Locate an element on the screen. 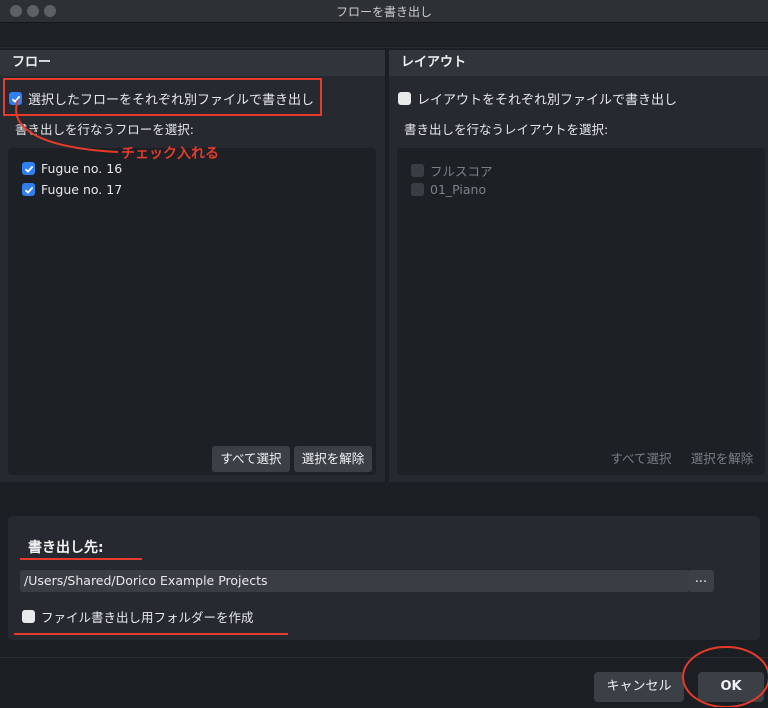 This screenshot has height=708, width=768. layout-label: 01_Piano is located at coordinates (458, 189).